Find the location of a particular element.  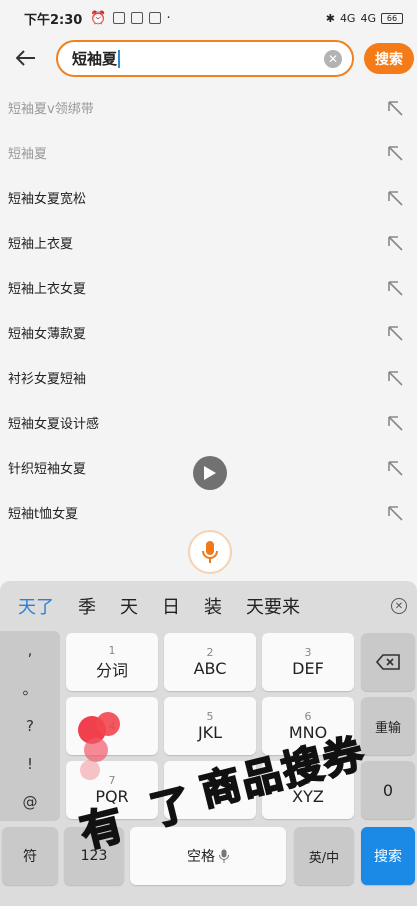

retype-key: 重输 is located at coordinates (388, 726).